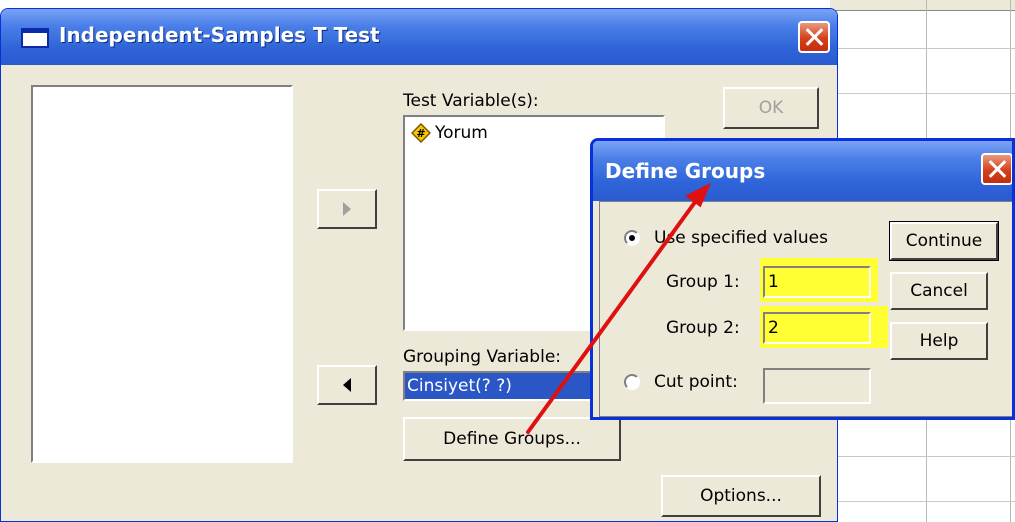  I want to click on window-icon, so click(35, 38).